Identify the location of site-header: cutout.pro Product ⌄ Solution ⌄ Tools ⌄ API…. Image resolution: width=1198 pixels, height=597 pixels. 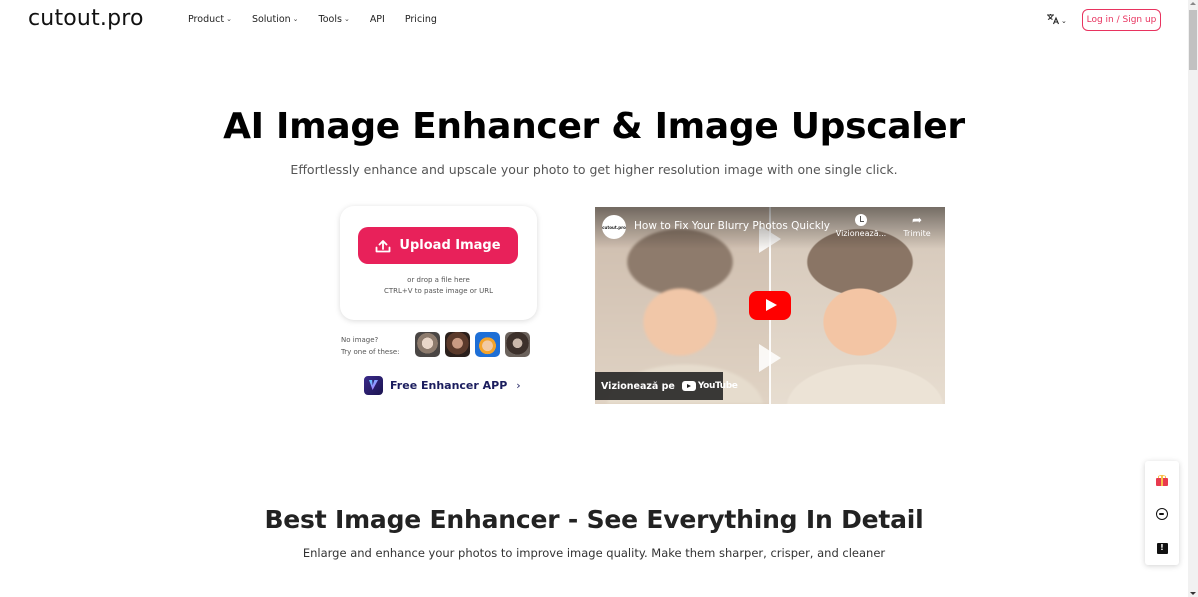
(594, 20).